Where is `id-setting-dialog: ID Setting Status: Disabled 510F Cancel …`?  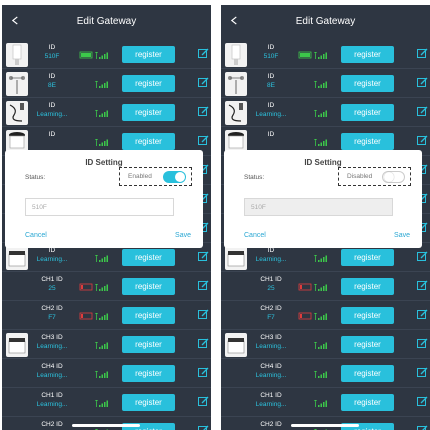 id-setting-dialog: ID Setting Status: Disabled 510F Cancel … is located at coordinates (323, 199).